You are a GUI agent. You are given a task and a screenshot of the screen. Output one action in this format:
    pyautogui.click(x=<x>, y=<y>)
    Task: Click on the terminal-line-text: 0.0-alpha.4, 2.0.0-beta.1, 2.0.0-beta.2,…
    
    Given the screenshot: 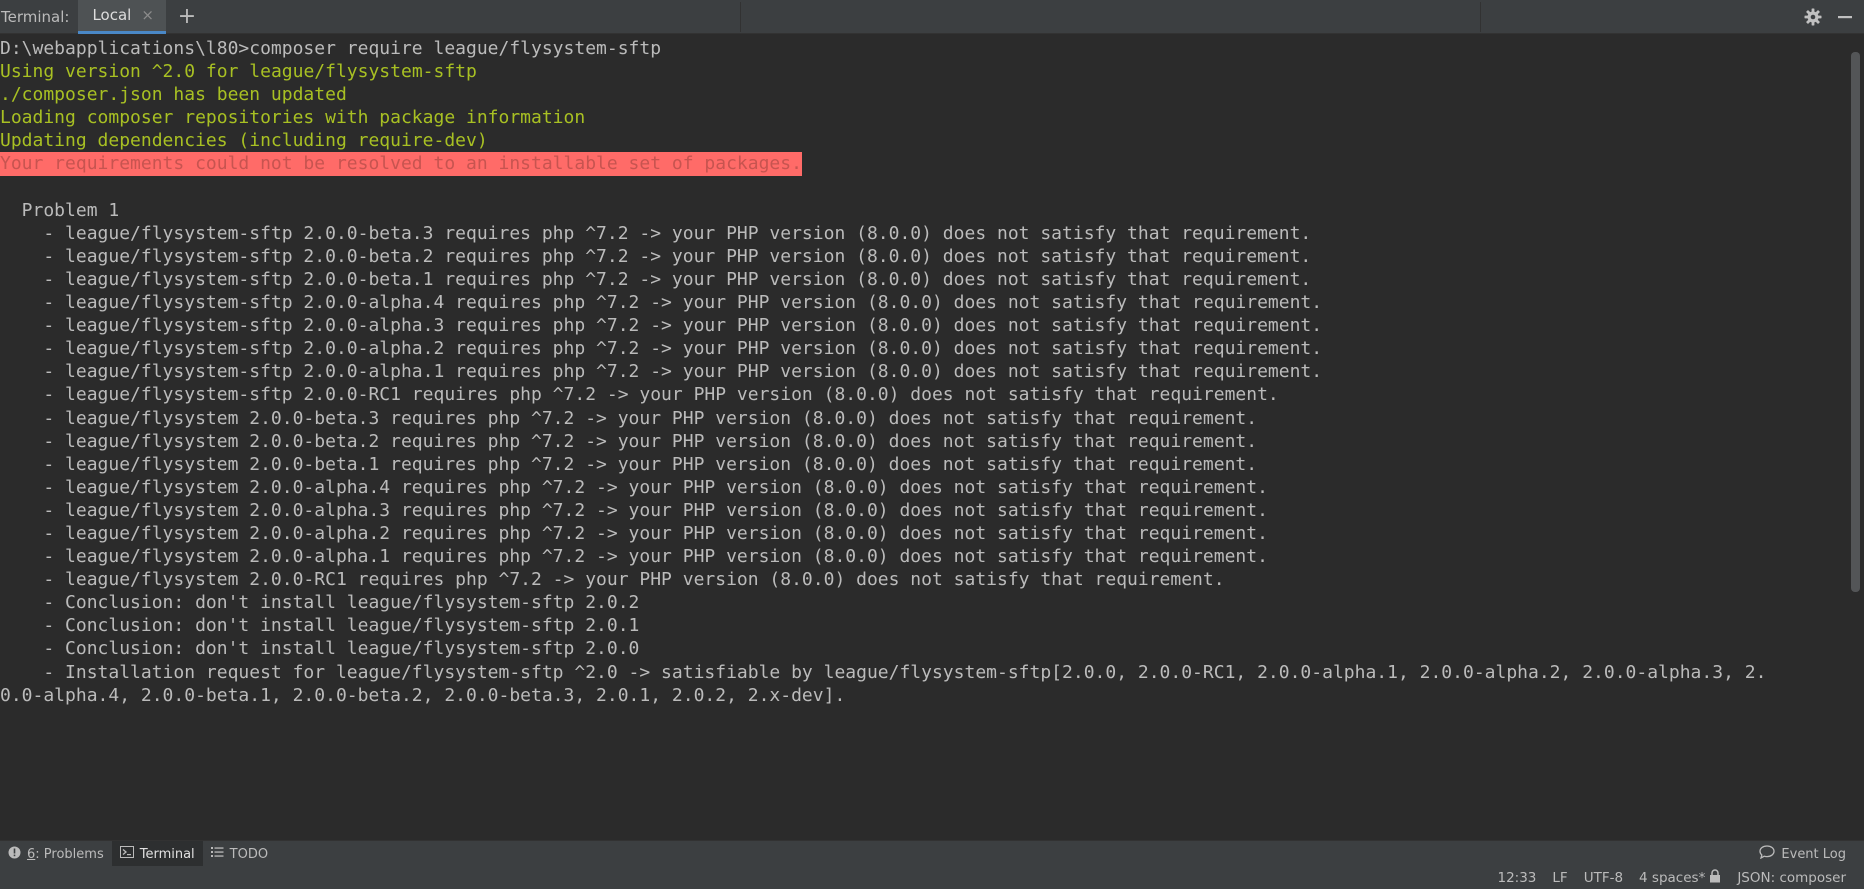 What is the action you would take?
    pyautogui.click(x=423, y=695)
    